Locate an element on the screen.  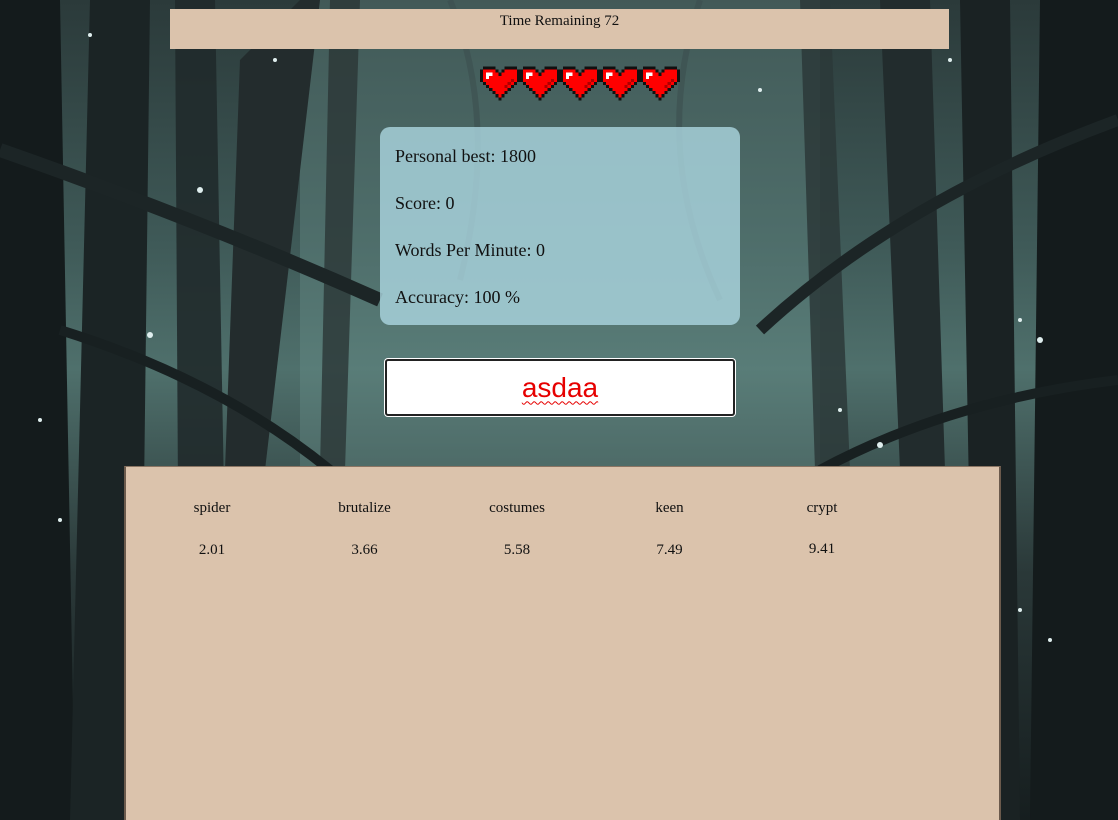
personal-best-stat: Personal best: 1800 is located at coordinates (465, 156).